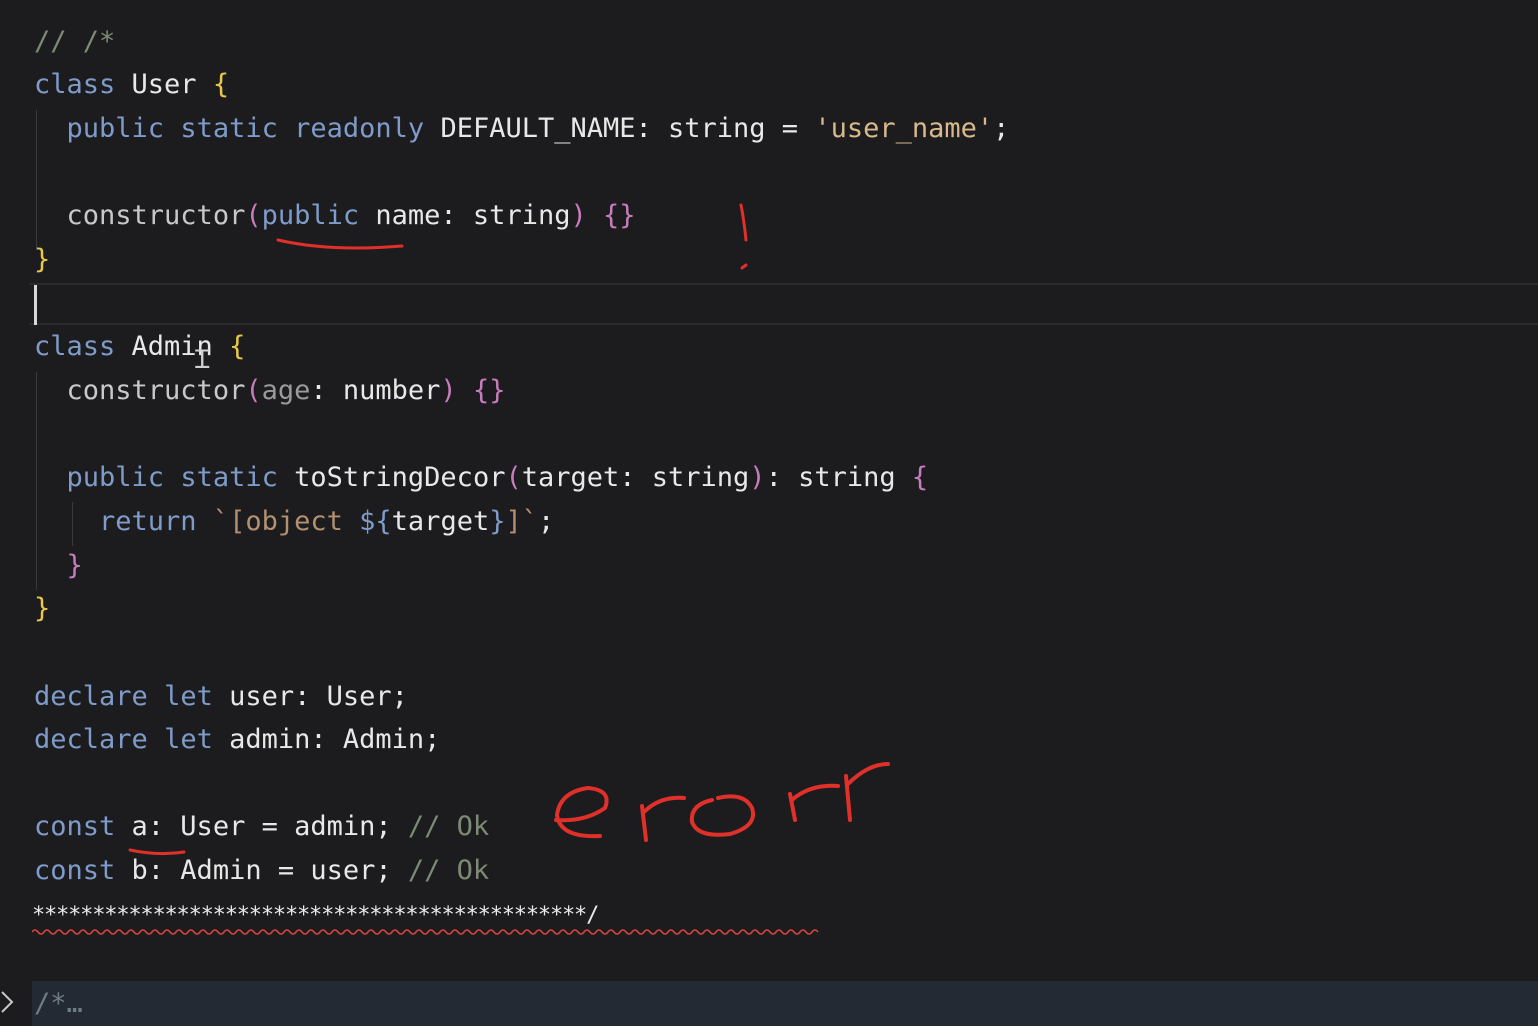 This screenshot has height=1026, width=1538. I want to click on code-line-13: }, so click(58, 566).